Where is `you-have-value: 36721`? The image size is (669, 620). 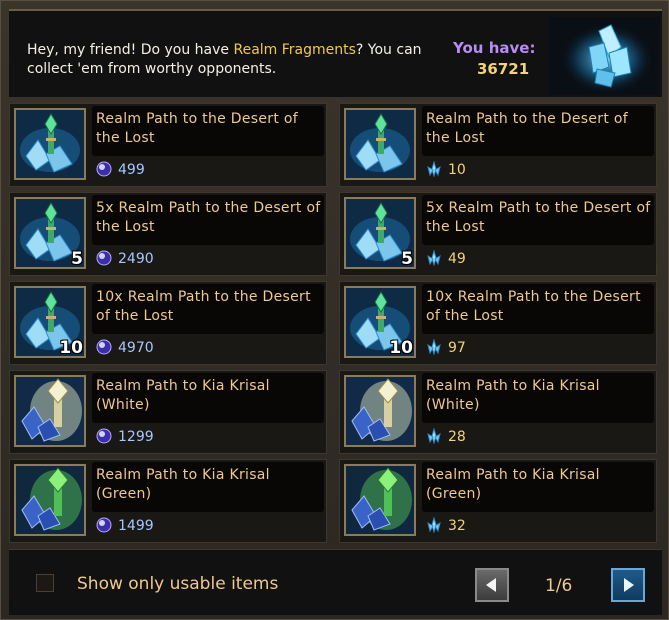 you-have-value: 36721 is located at coordinates (503, 69).